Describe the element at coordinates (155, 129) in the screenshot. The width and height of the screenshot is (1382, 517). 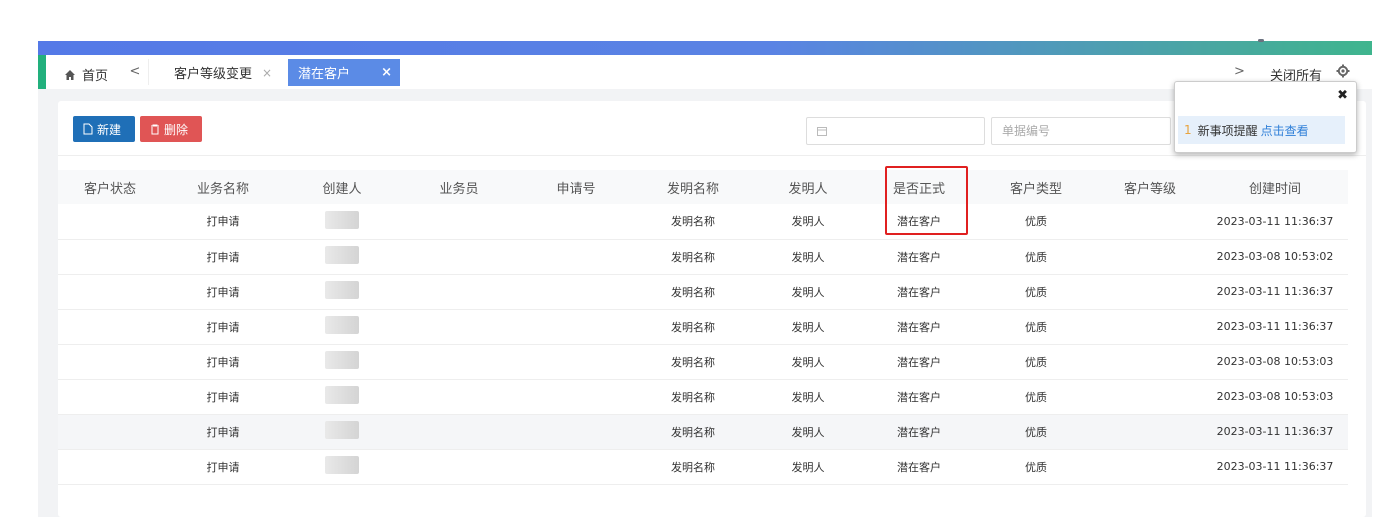
I see `trash-icon` at that location.